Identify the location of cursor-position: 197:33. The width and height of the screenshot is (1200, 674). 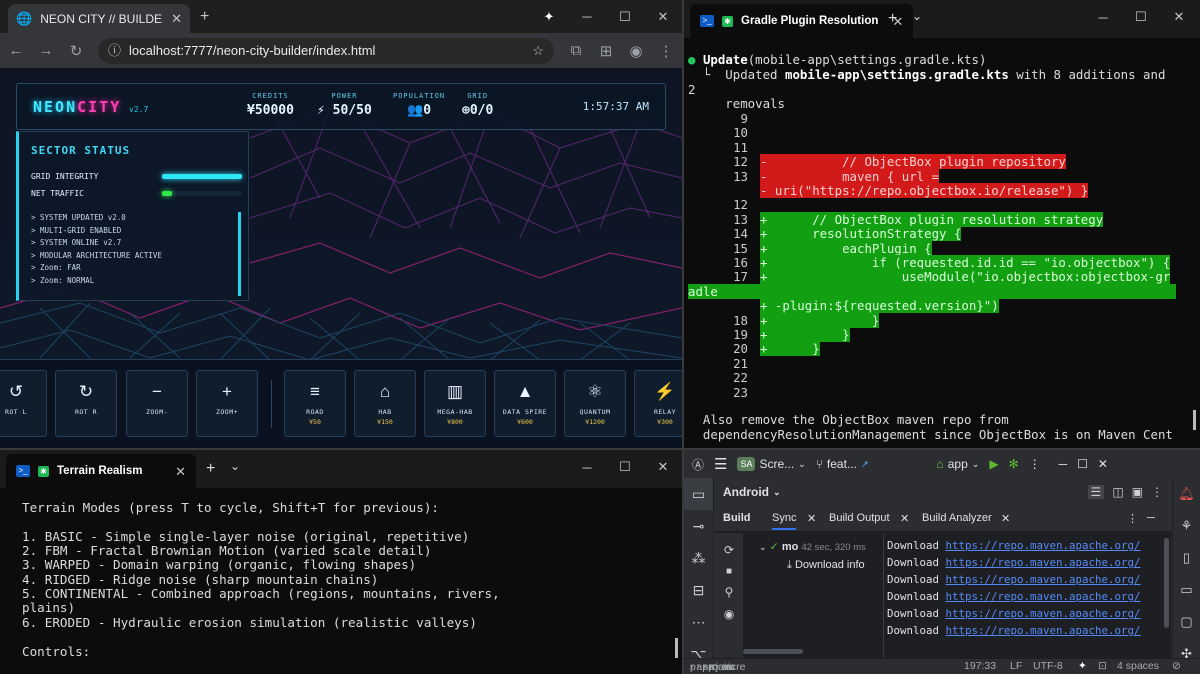
(980, 666).